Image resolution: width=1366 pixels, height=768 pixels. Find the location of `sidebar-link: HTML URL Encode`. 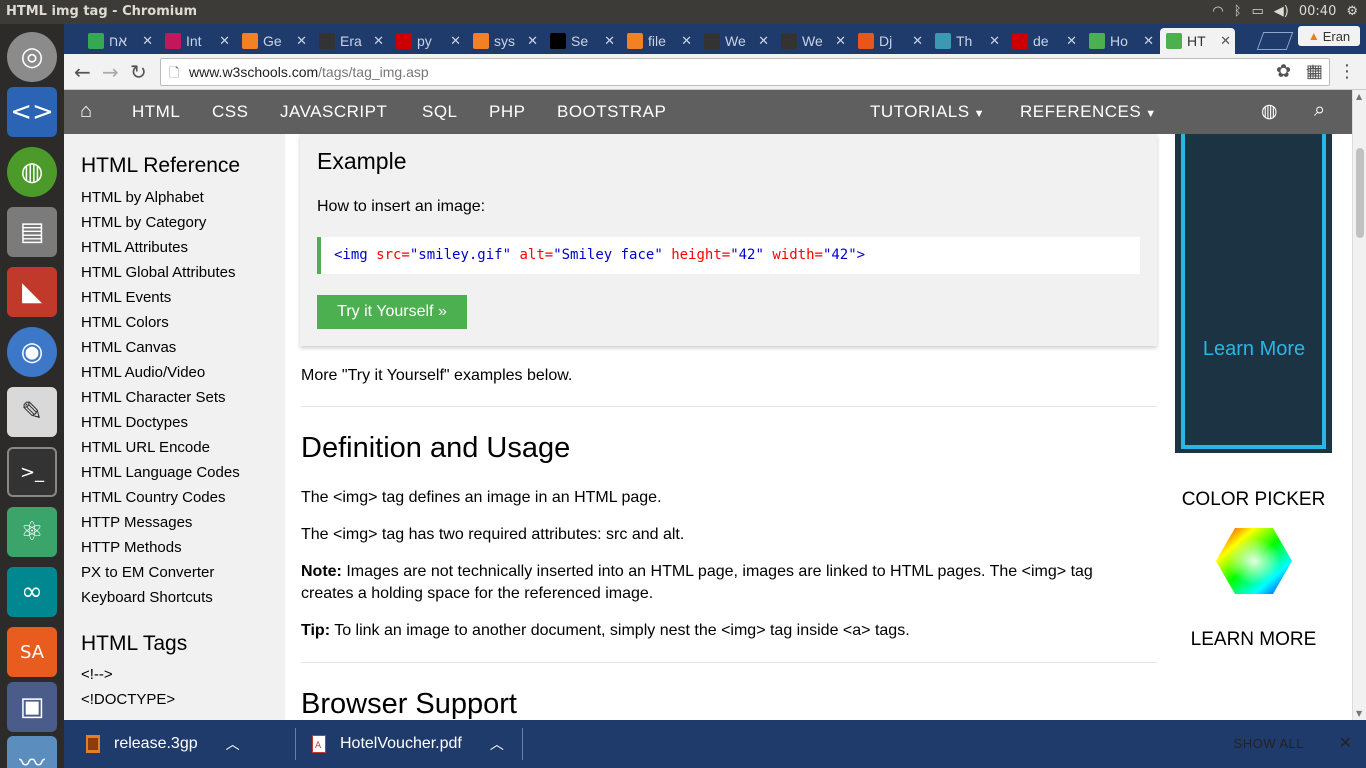

sidebar-link: HTML URL Encode is located at coordinates (145, 447).